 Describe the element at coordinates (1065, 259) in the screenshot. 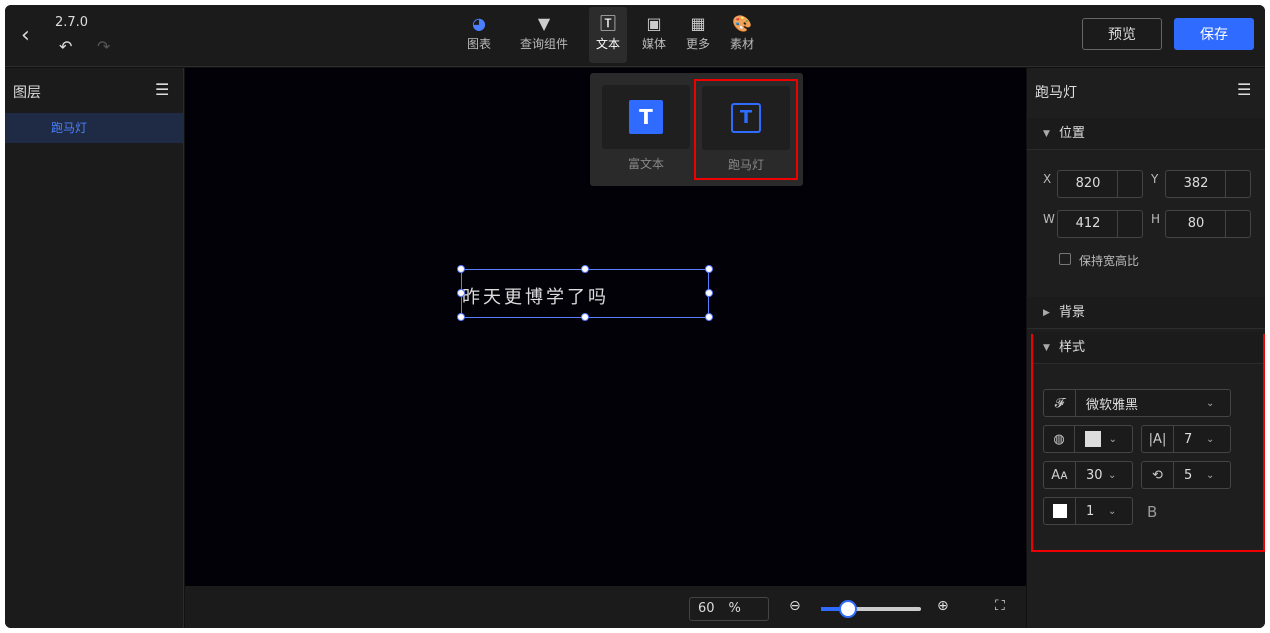

I see `keep-ratio-checkbox` at that location.